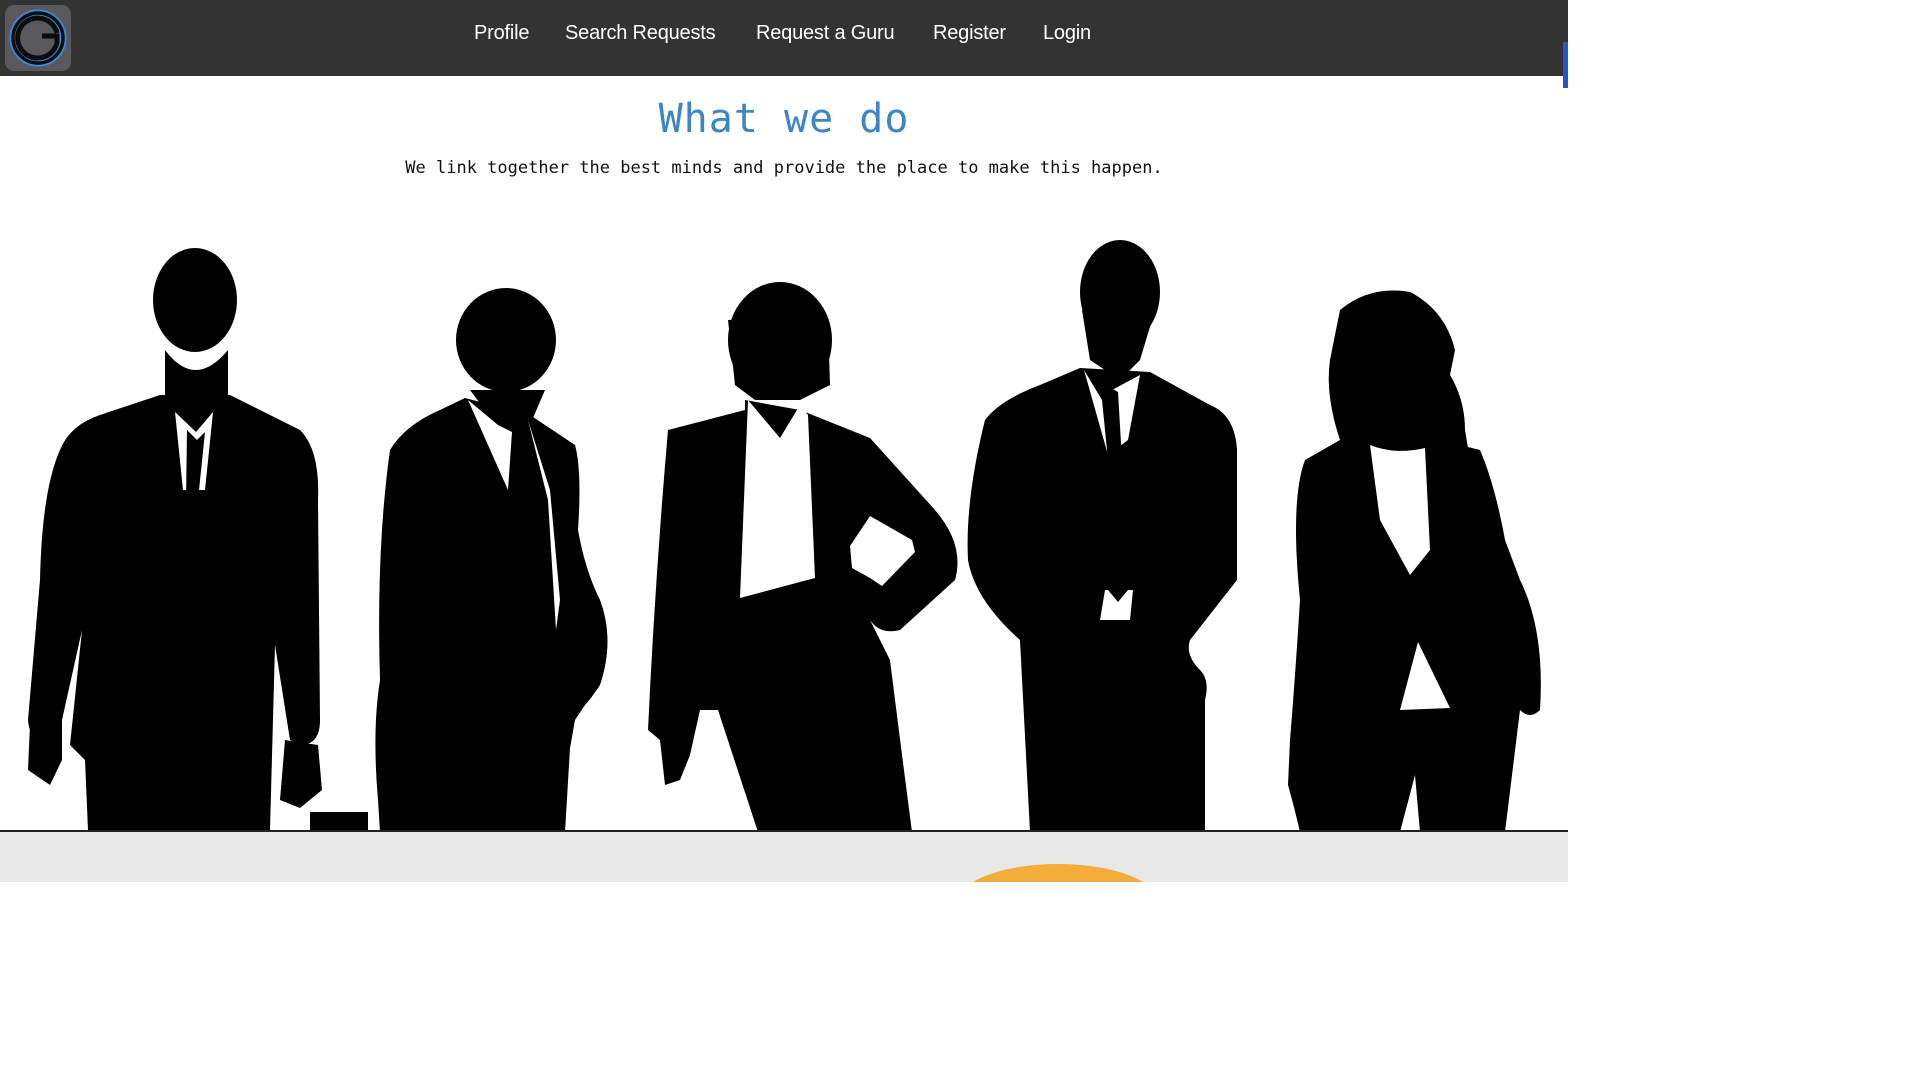  I want to click on nav-link-login: Login, so click(1067, 33).